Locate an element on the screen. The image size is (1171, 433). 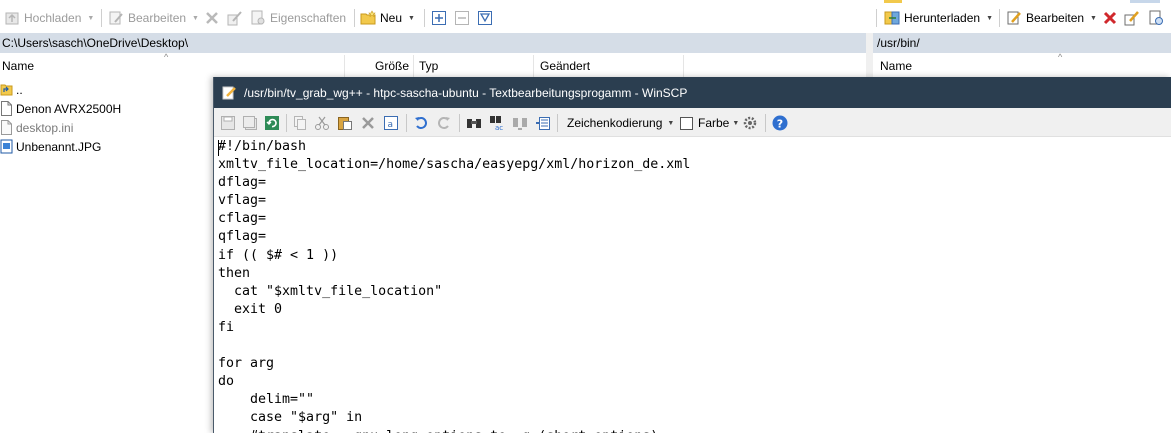
column-type: Typ is located at coordinates (474, 66).